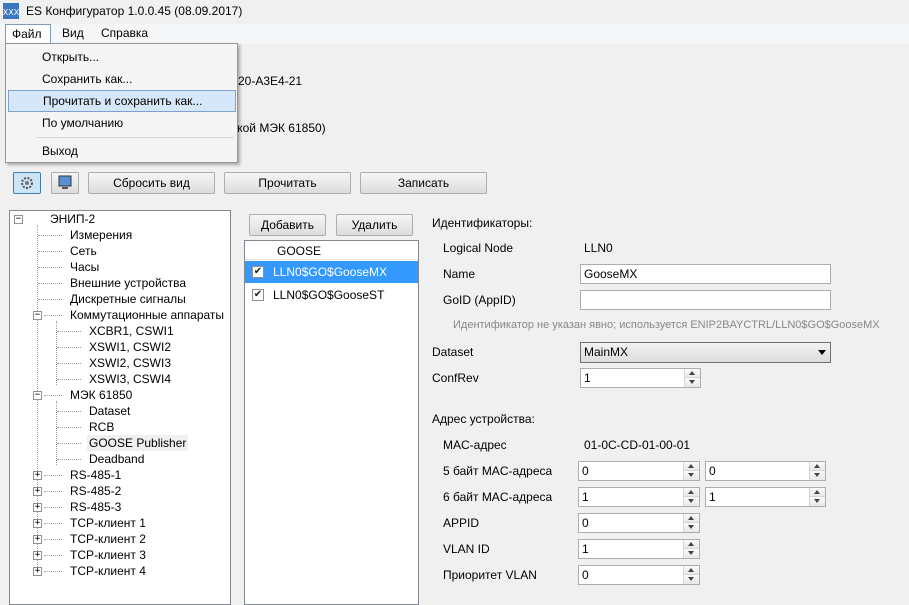 This screenshot has height=605, width=909. What do you see at coordinates (606, 352) in the screenshot?
I see `dataset-value: MainMX` at bounding box center [606, 352].